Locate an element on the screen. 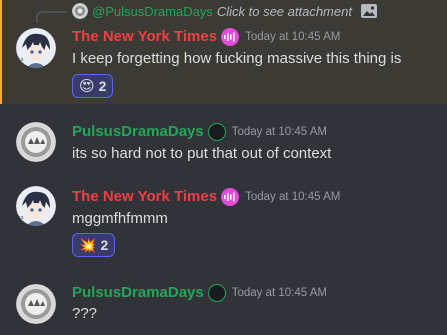 This screenshot has height=335, width=447. reply-spine is located at coordinates (51, 17).